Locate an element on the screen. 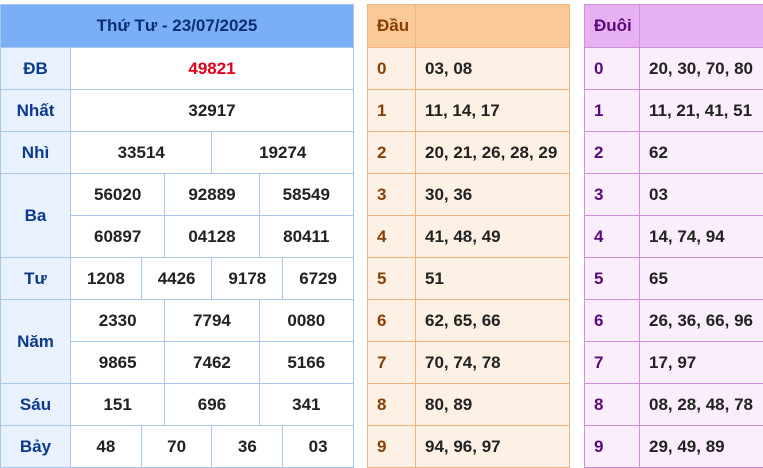  prize-value-bay-2: 70 is located at coordinates (176, 447).